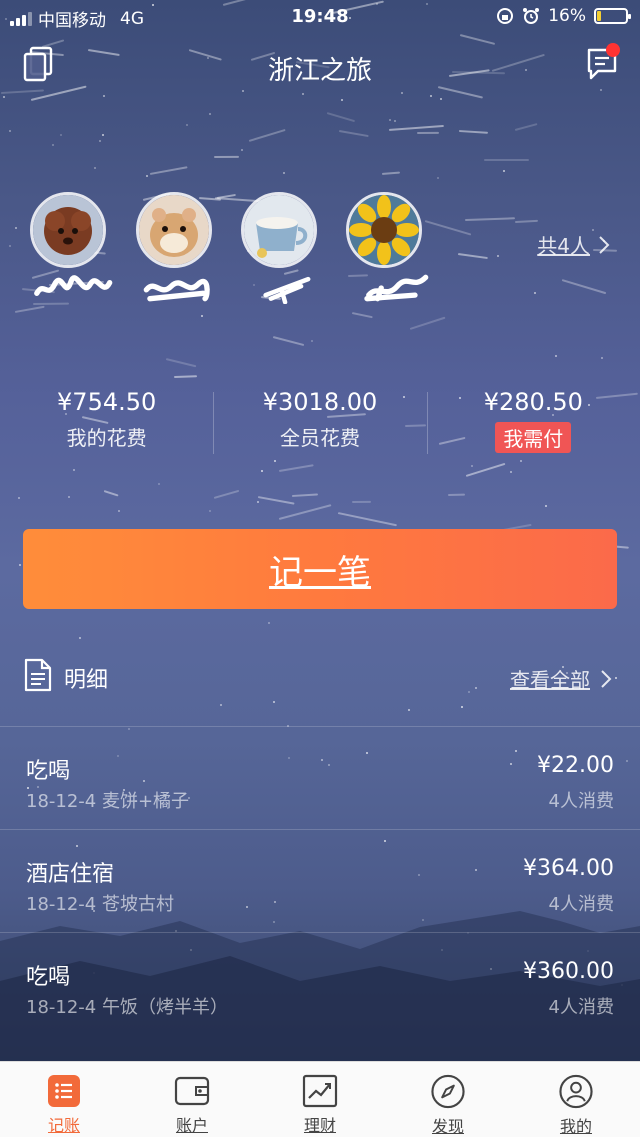 The height and width of the screenshot is (1137, 640). What do you see at coordinates (320, 880) in the screenshot?
I see `expense-row: 酒店住宿 18-12-4 苍坡古村 ¥364.00 4人消费` at bounding box center [320, 880].